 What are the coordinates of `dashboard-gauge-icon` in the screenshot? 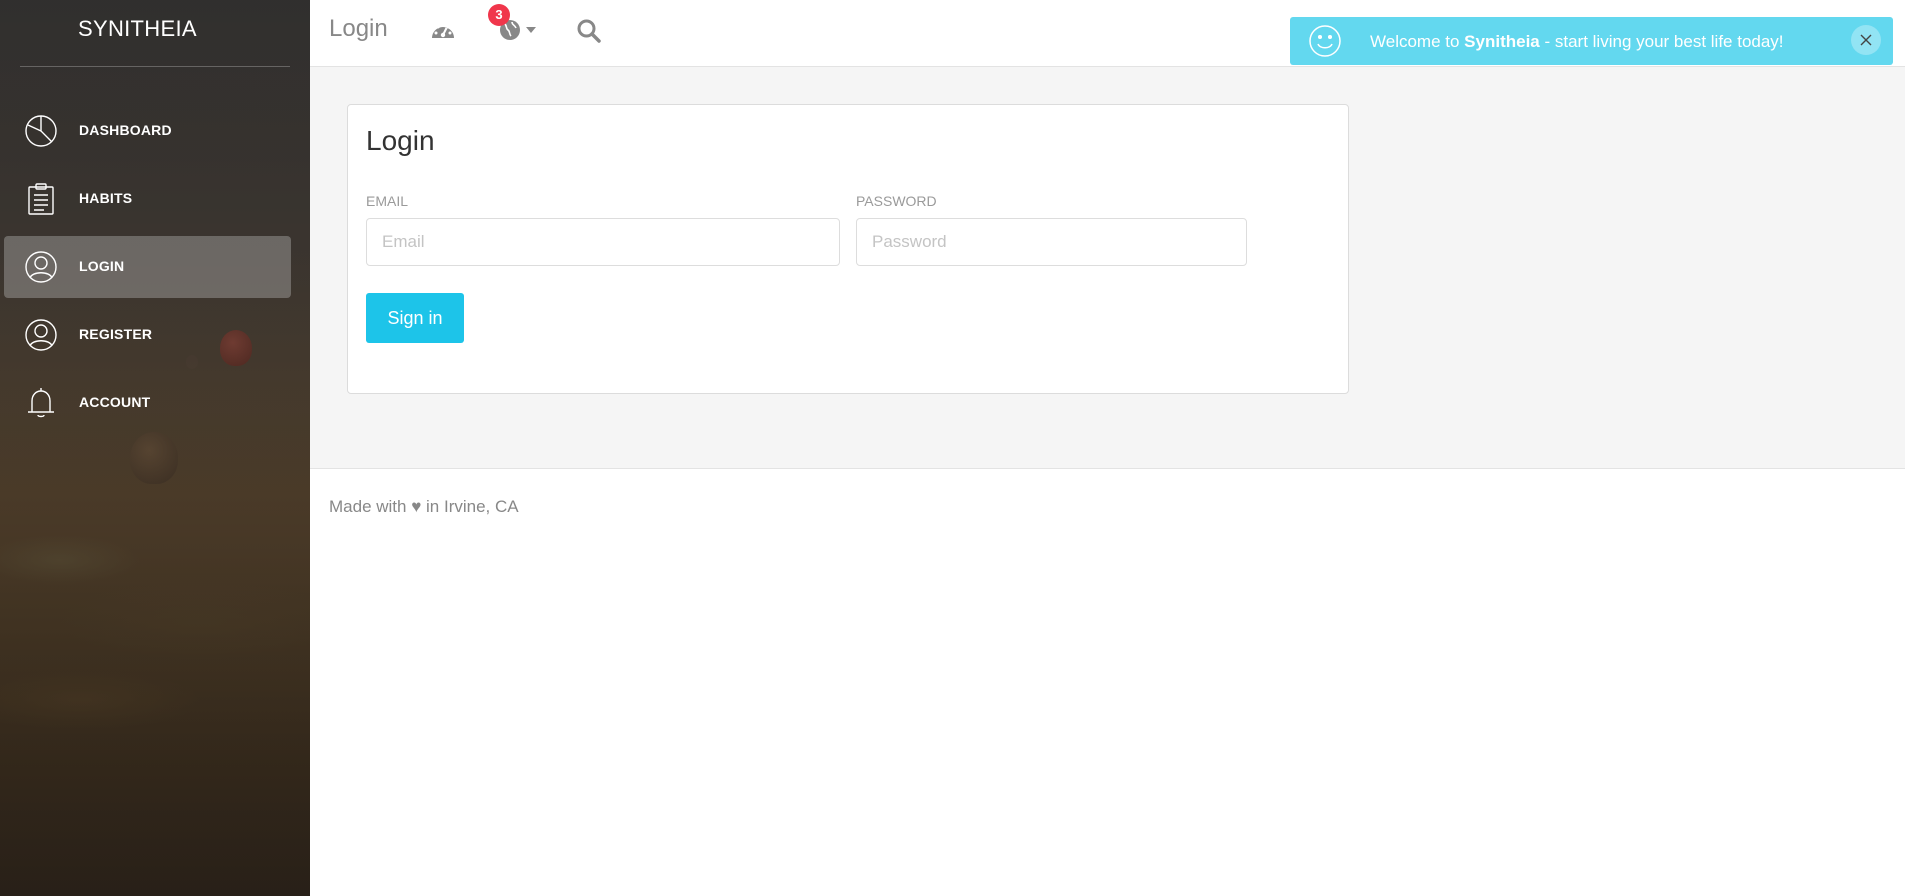 It's located at (443, 31).